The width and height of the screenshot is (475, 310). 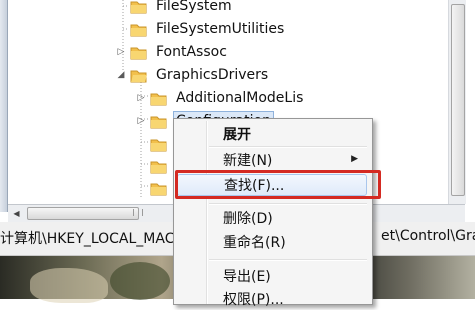 I want to click on chevron-right-icon: ▶, so click(x=354, y=159).